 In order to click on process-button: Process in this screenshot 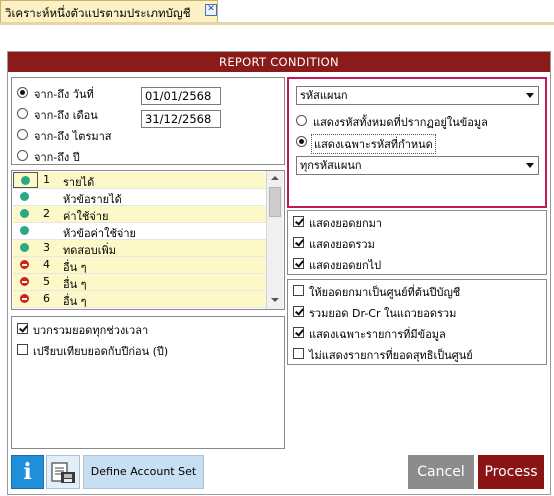, I will do `click(511, 472)`.